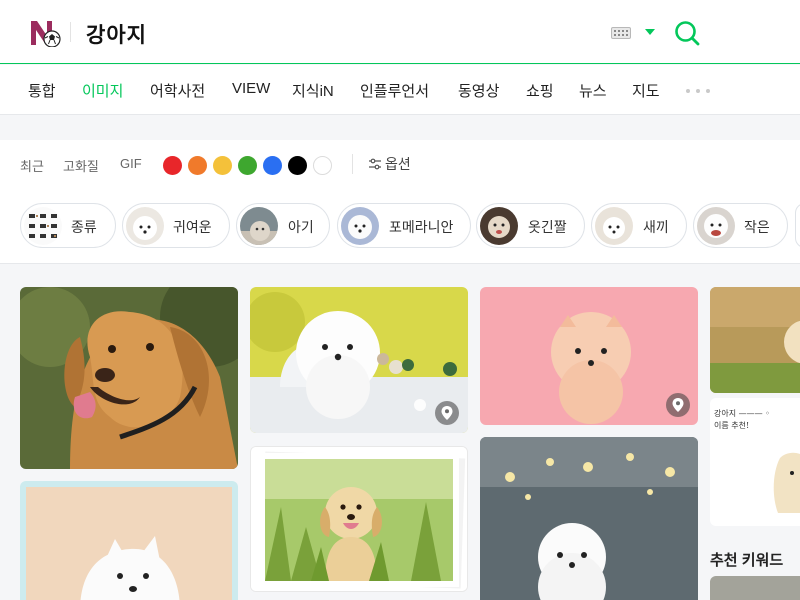  What do you see at coordinates (197, 165) in the screenshot?
I see `color-filter-orange` at bounding box center [197, 165].